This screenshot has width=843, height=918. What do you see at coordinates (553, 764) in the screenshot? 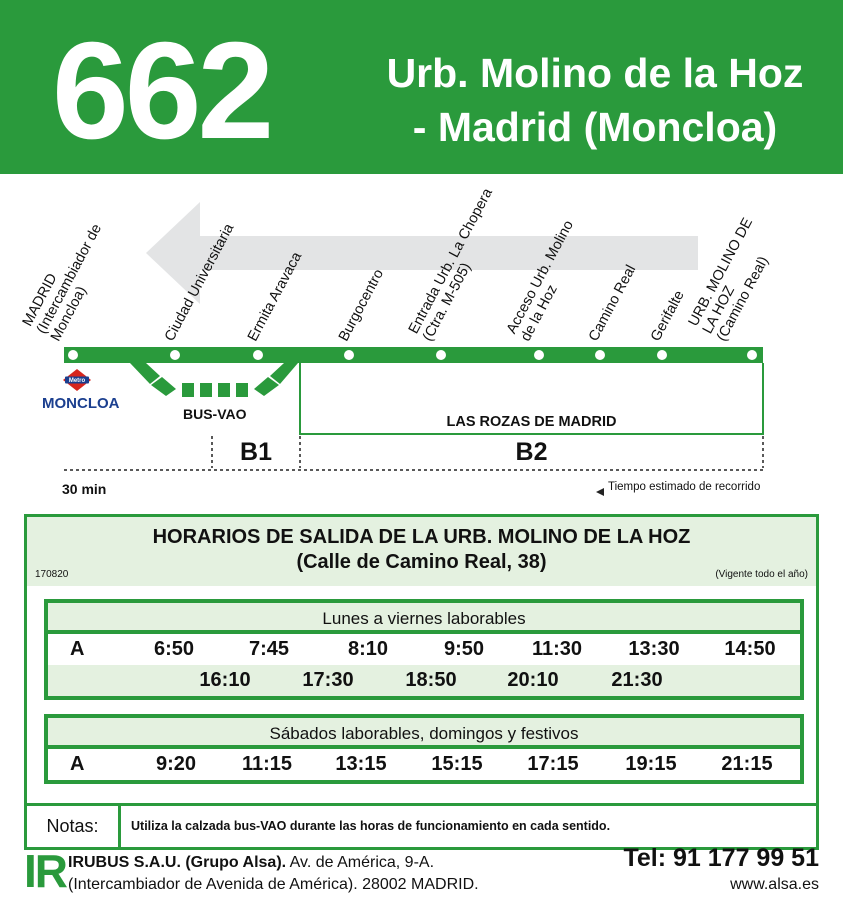
I see `departure-time: 17:15` at bounding box center [553, 764].